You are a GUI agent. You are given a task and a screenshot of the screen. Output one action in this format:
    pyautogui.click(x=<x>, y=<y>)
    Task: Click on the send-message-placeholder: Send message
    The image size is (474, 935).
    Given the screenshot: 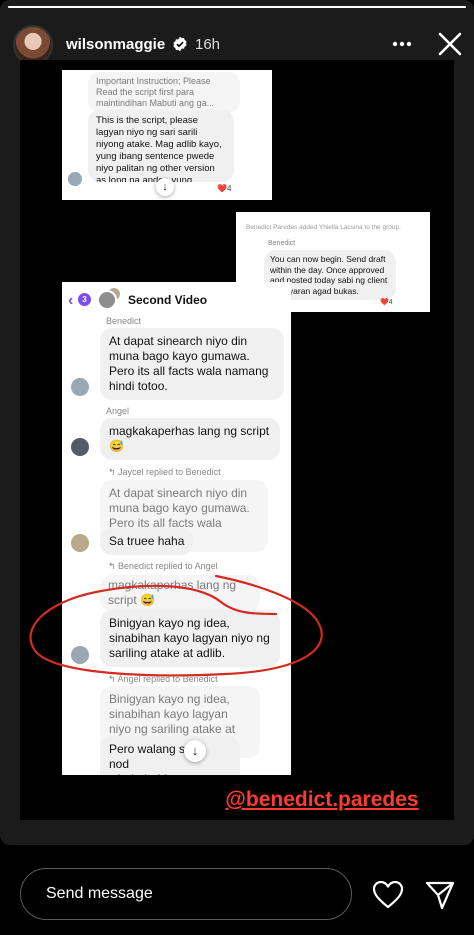 What is the action you would take?
    pyautogui.click(x=99, y=893)
    